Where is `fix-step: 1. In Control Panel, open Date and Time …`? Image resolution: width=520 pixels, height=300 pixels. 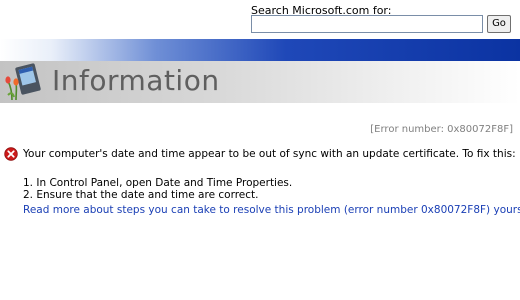
fix-step: 1. In Control Panel, open Date and Time … is located at coordinates (158, 183).